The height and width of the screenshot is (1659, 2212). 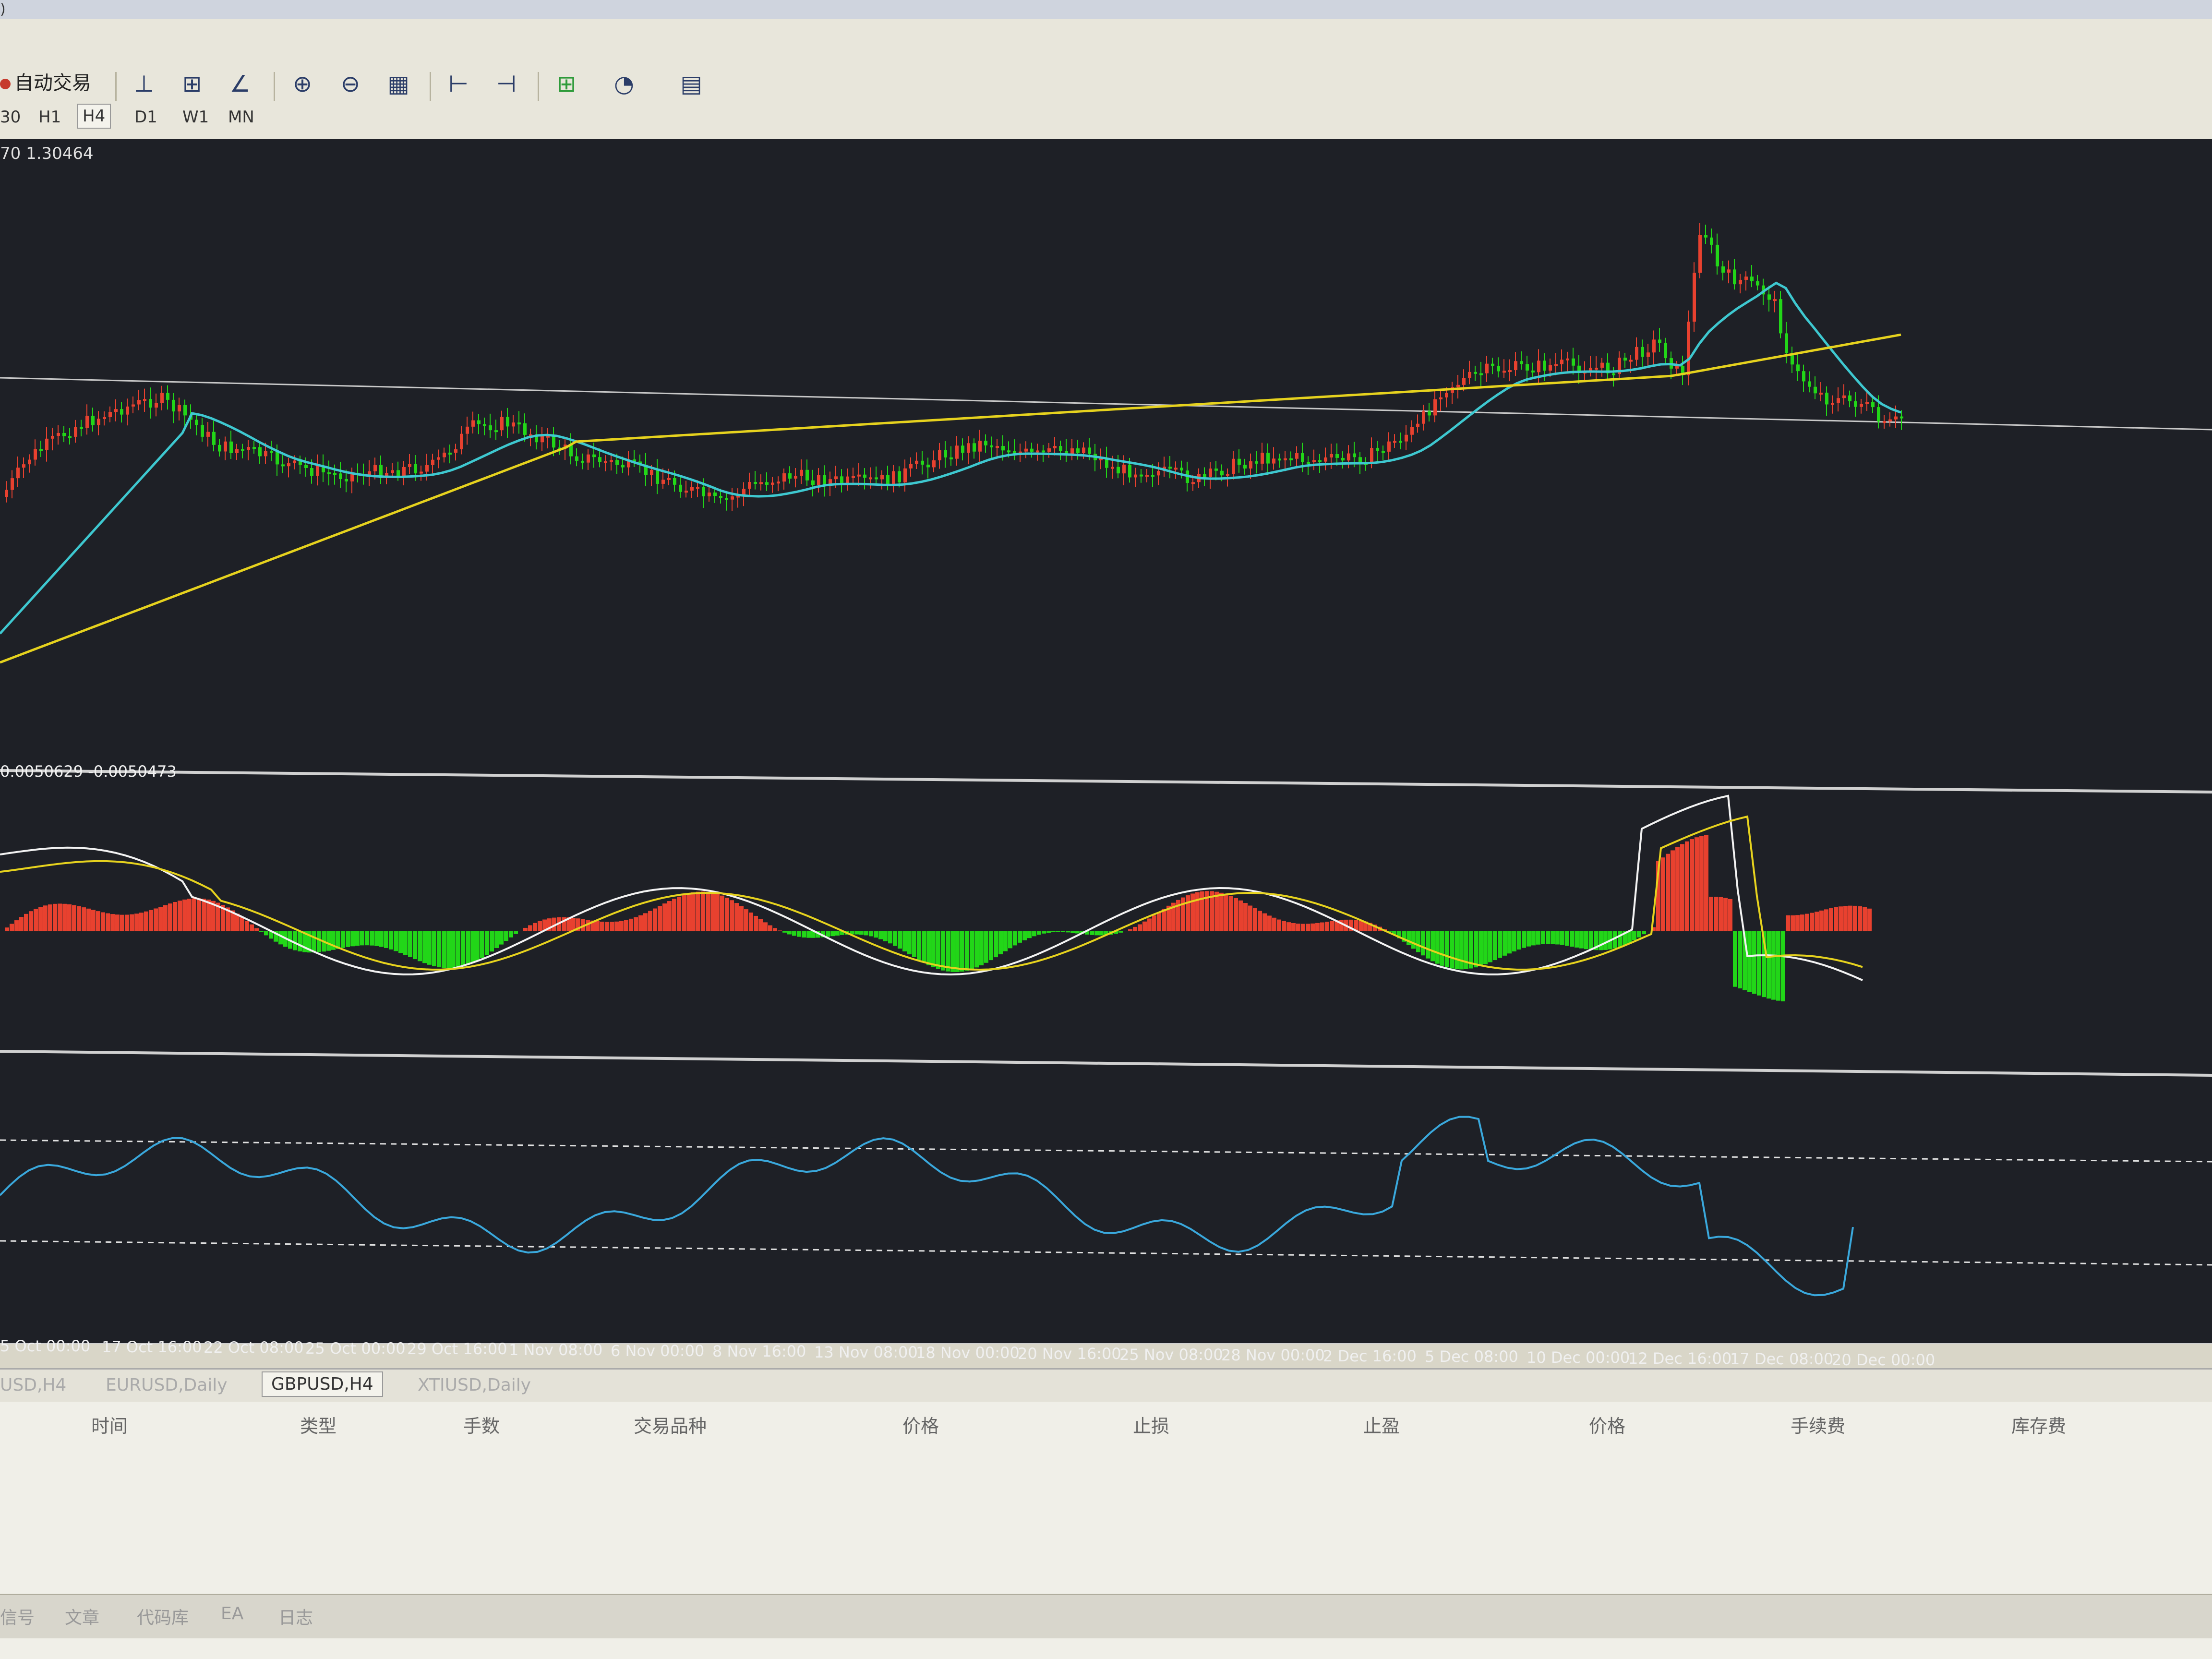 I want to click on chart-tab-usd-h4: USD,H4, so click(x=33, y=1385).